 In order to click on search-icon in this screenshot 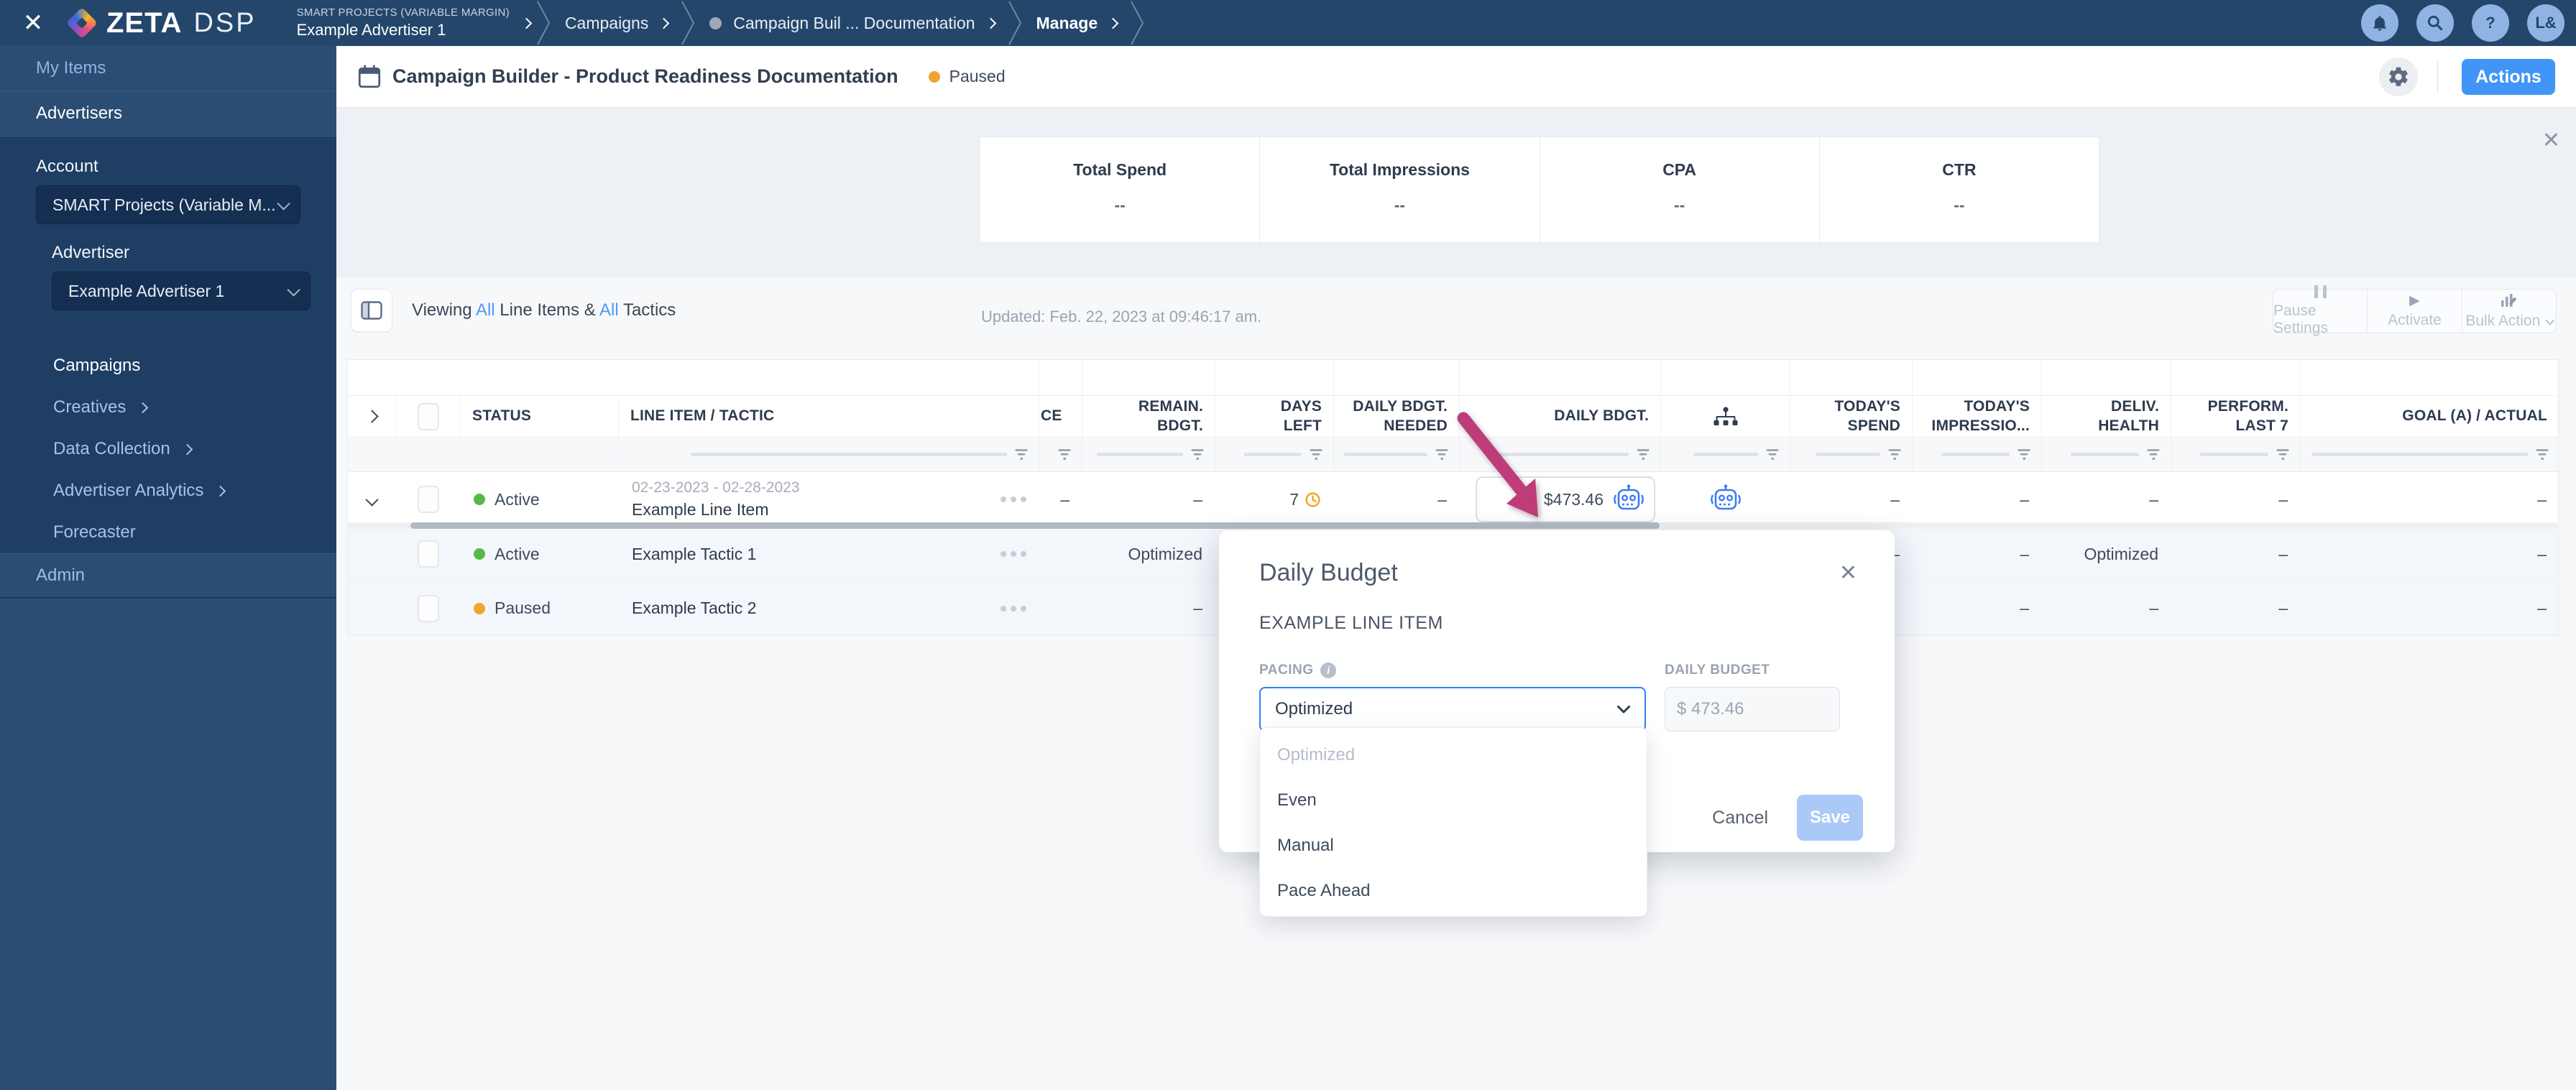, I will do `click(2435, 23)`.